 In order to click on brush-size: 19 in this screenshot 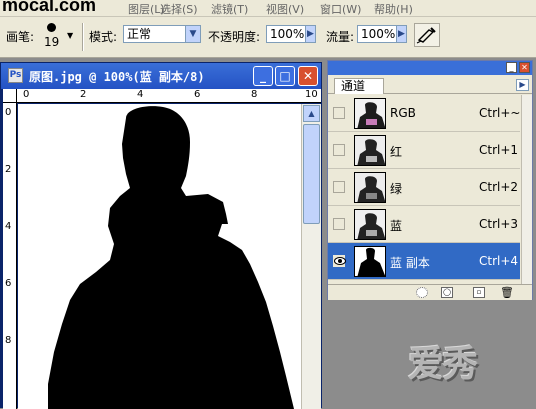, I will do `click(52, 42)`.